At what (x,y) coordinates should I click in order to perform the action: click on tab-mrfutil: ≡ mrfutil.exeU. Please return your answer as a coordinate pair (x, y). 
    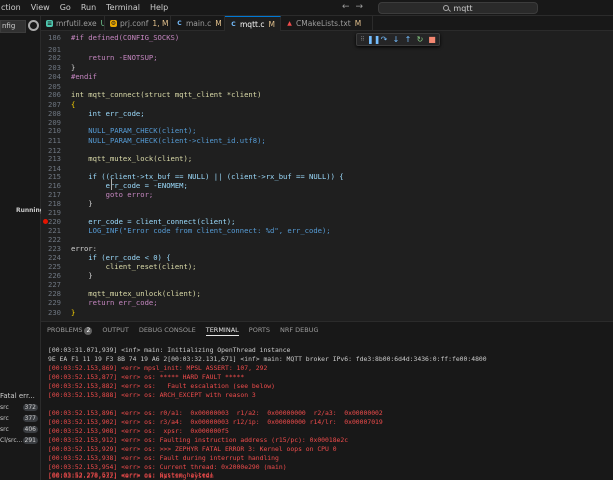
    Looking at the image, I should click on (73, 23).